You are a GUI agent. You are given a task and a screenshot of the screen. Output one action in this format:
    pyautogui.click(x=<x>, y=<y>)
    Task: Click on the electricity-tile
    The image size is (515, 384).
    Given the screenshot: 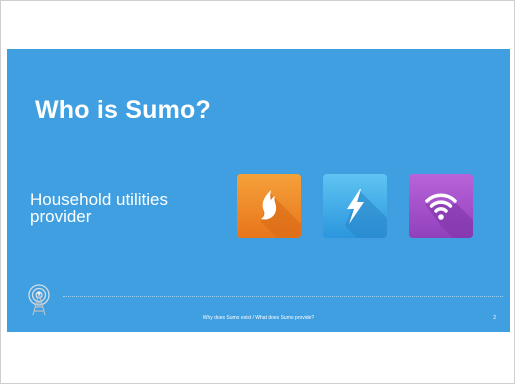 What is the action you would take?
    pyautogui.click(x=355, y=206)
    